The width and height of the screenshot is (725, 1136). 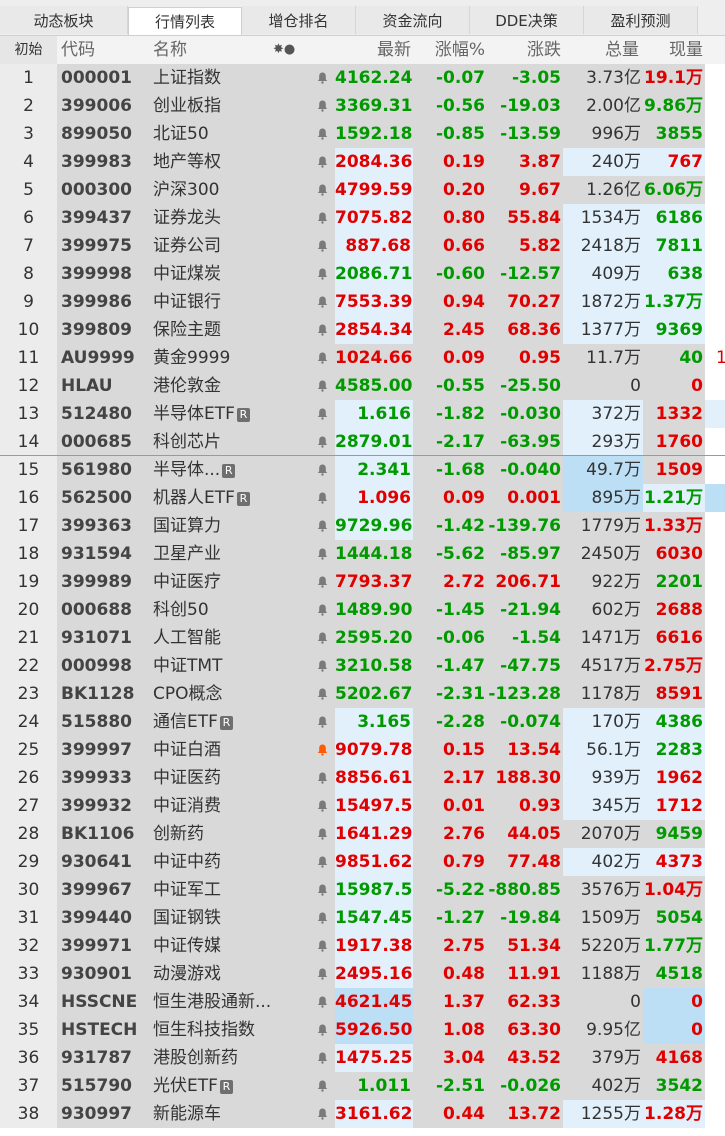 What do you see at coordinates (362, 162) in the screenshot?
I see `table-row: 4 399983 地产等权 2084.36 0.19 3.87 240万 767` at bounding box center [362, 162].